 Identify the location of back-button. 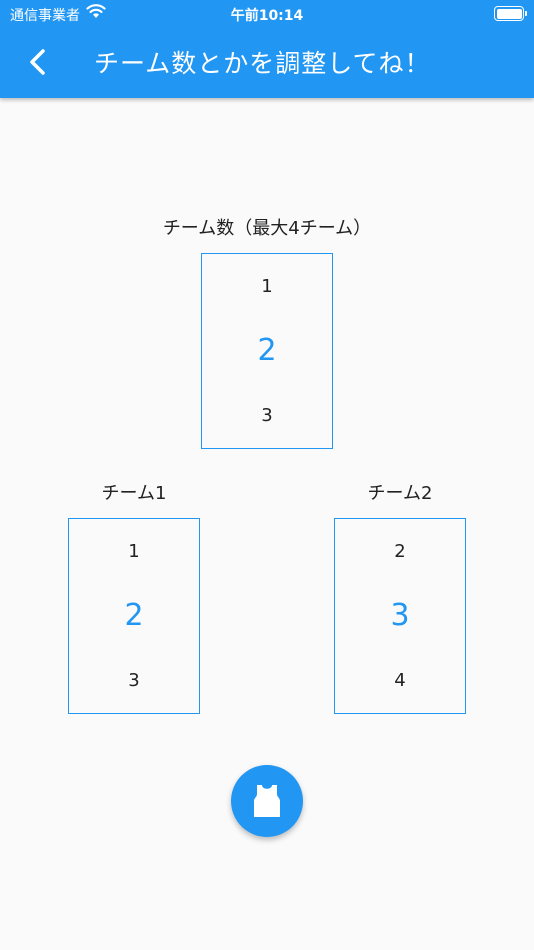
(38, 62).